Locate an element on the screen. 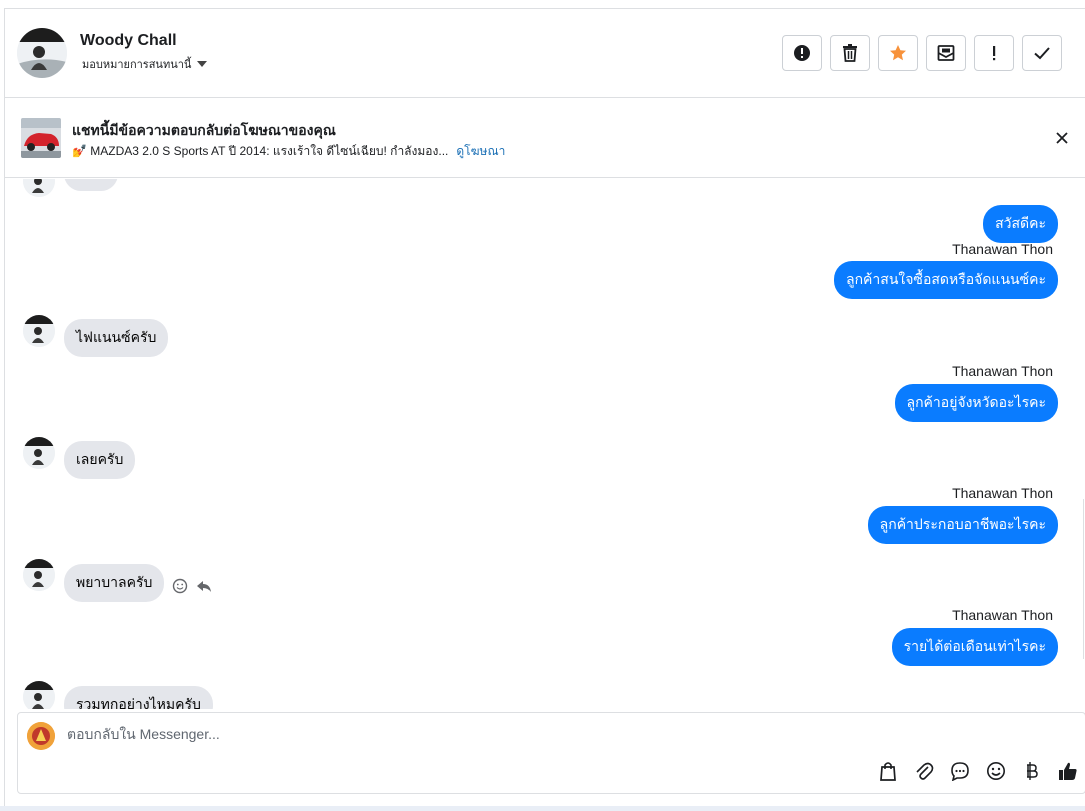 This screenshot has width=1085, height=811. star-button is located at coordinates (898, 53).